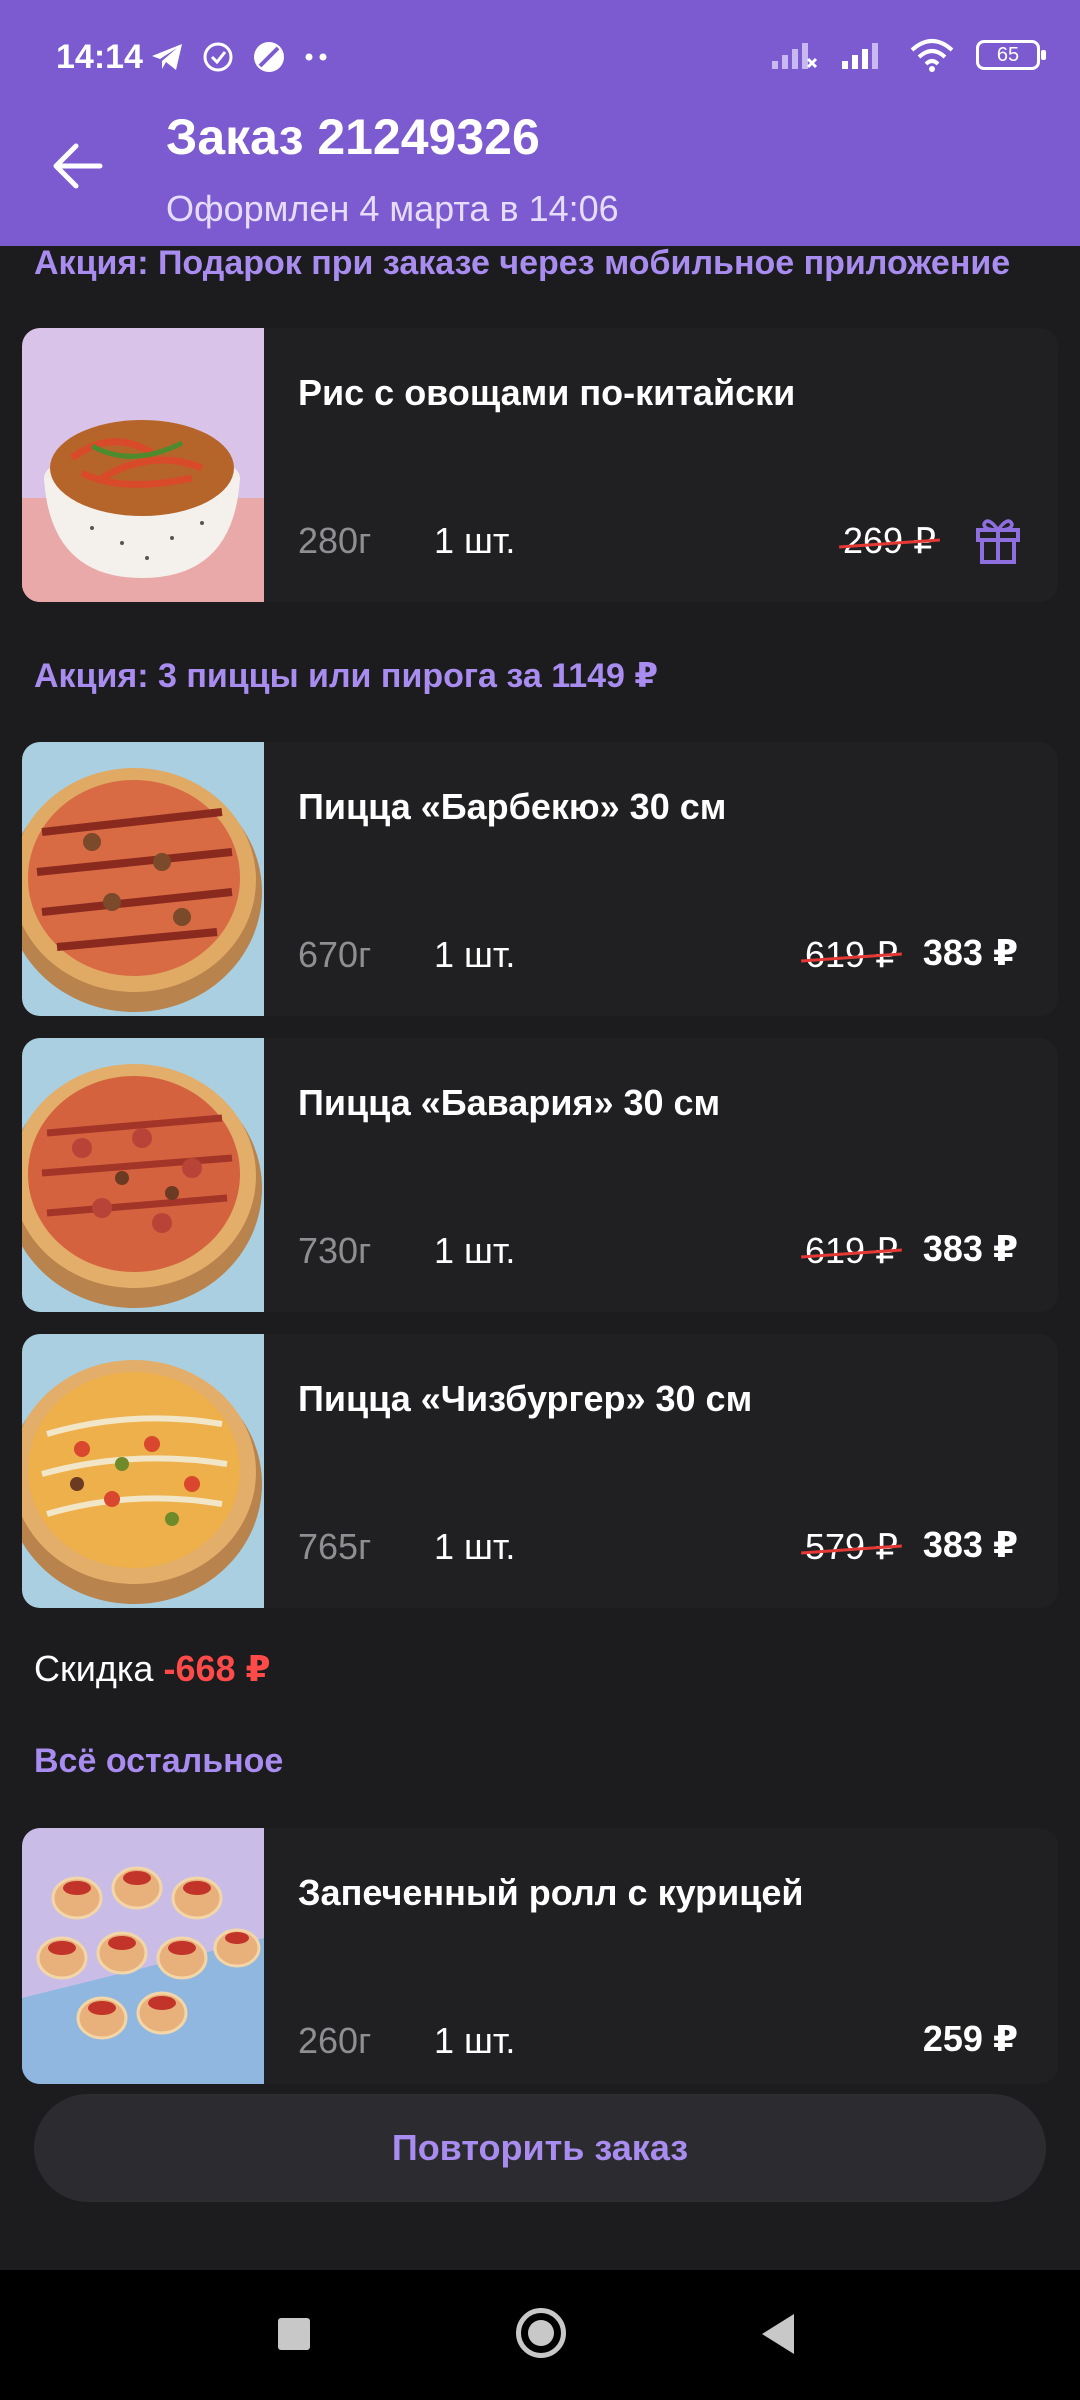 The height and width of the screenshot is (2400, 1080). Describe the element at coordinates (143, 465) in the screenshot. I see `item-image-rice` at that location.